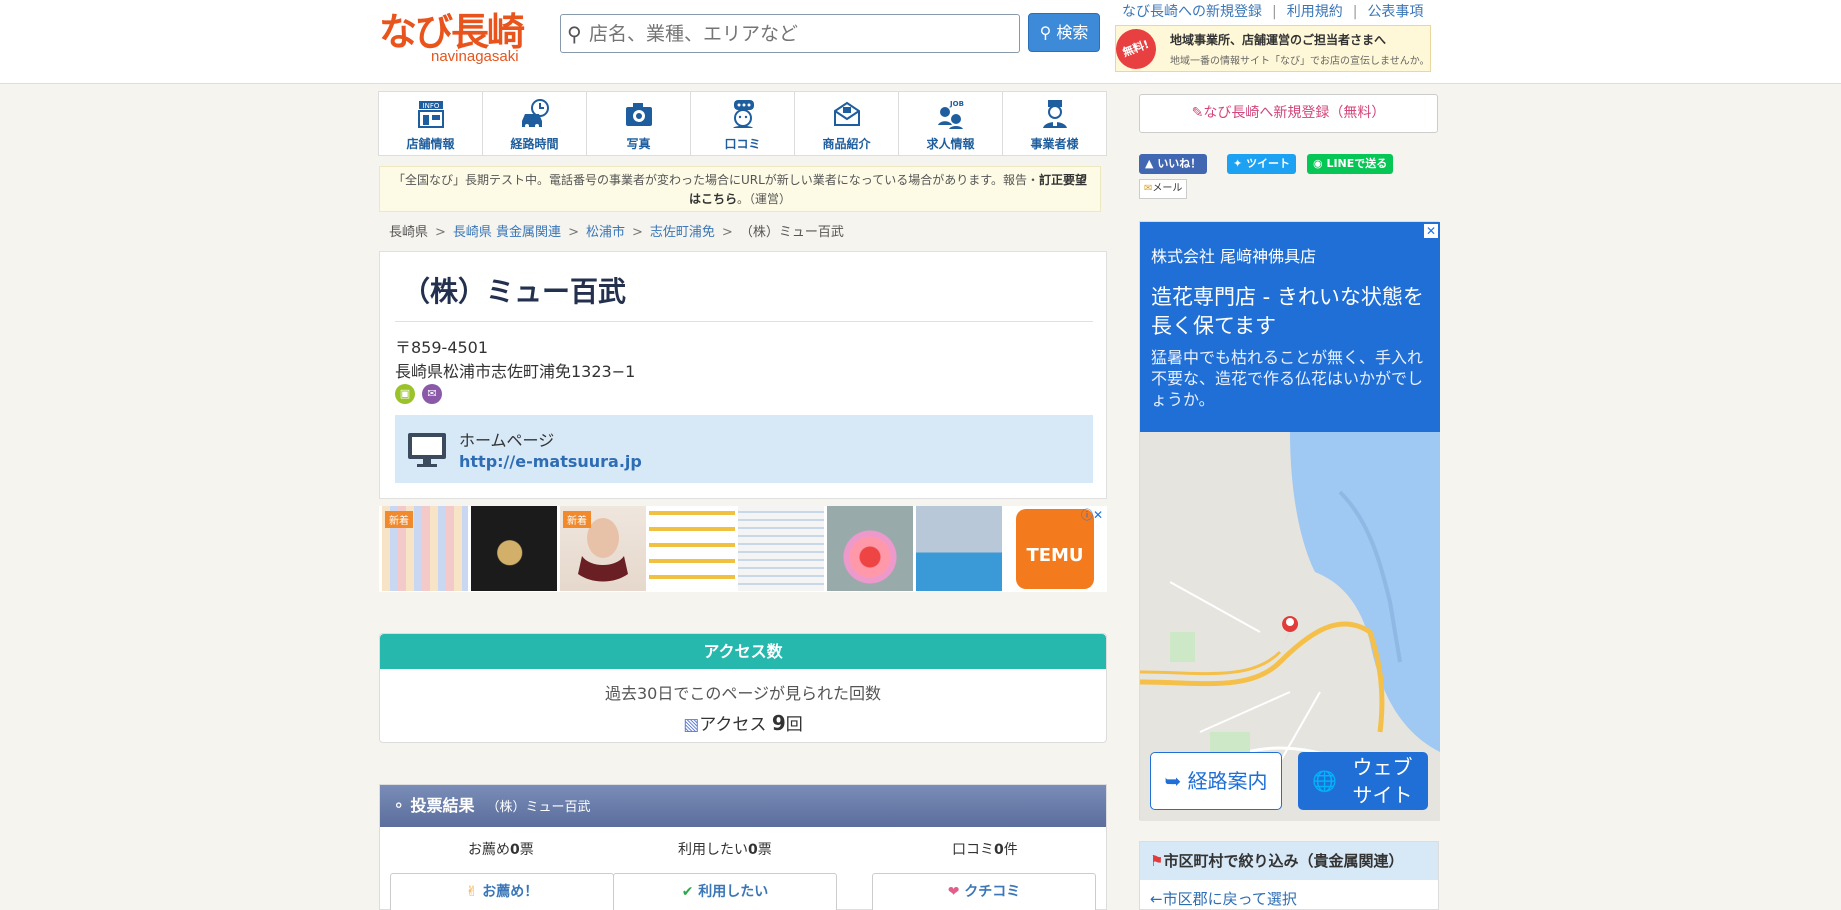 The image size is (1841, 910). I want to click on breadcrumb-town: 志佐町浦免, so click(682, 232).